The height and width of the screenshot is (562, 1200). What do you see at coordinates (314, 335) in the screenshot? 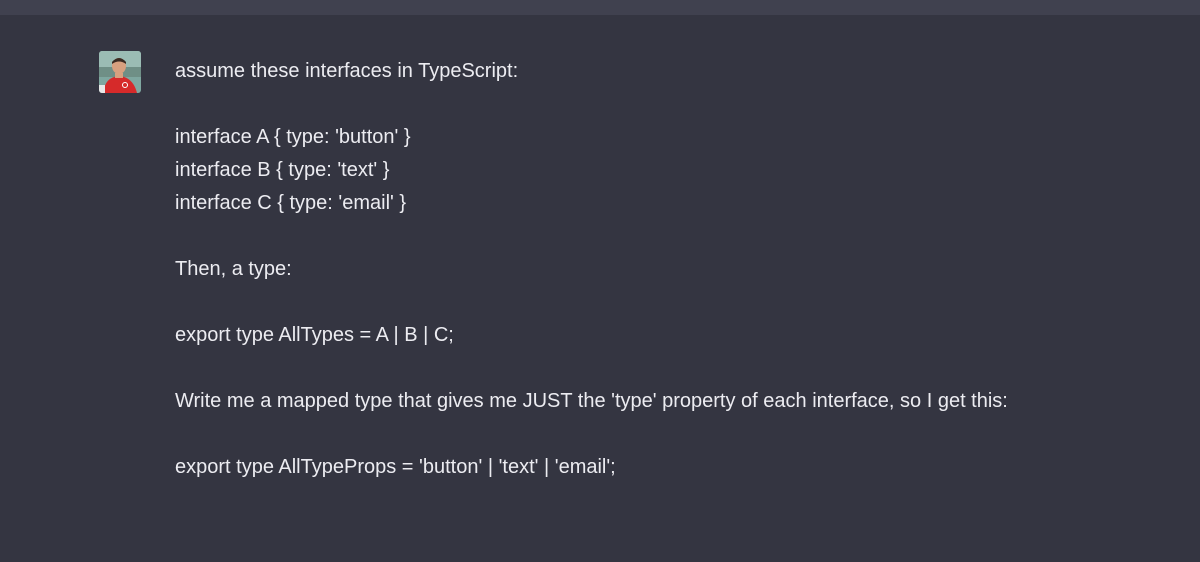
I see `code-line: export type AllTypes = A | B | C;` at bounding box center [314, 335].